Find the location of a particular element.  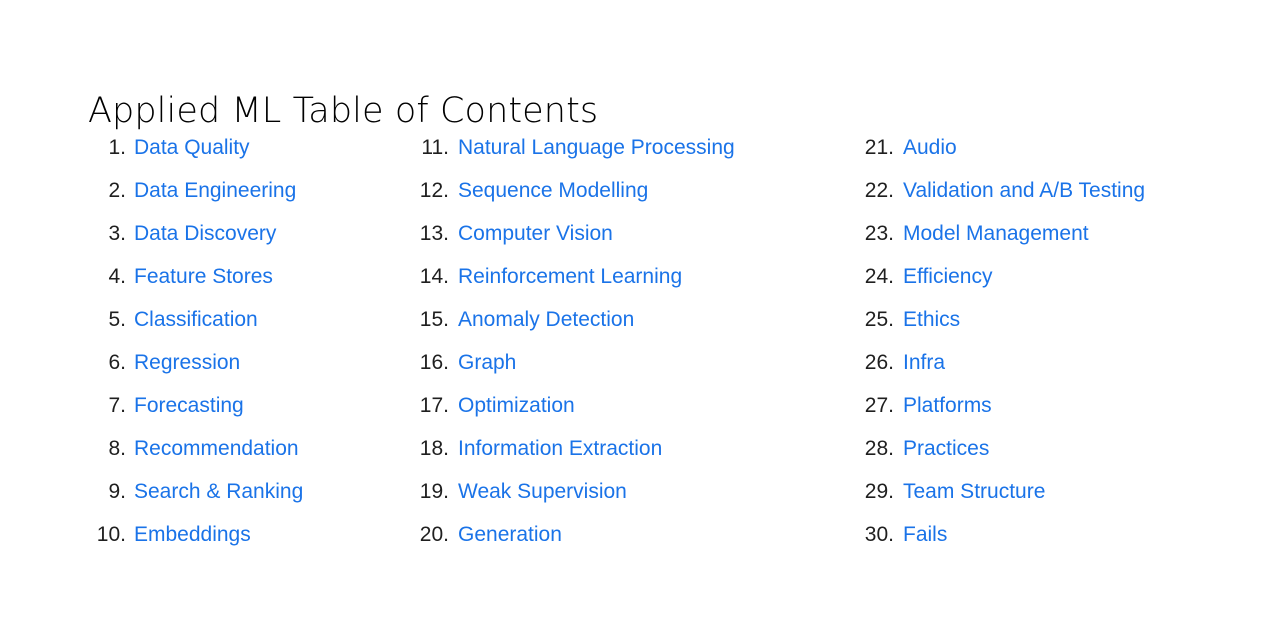

list-item-number: 17. is located at coordinates (434, 405).